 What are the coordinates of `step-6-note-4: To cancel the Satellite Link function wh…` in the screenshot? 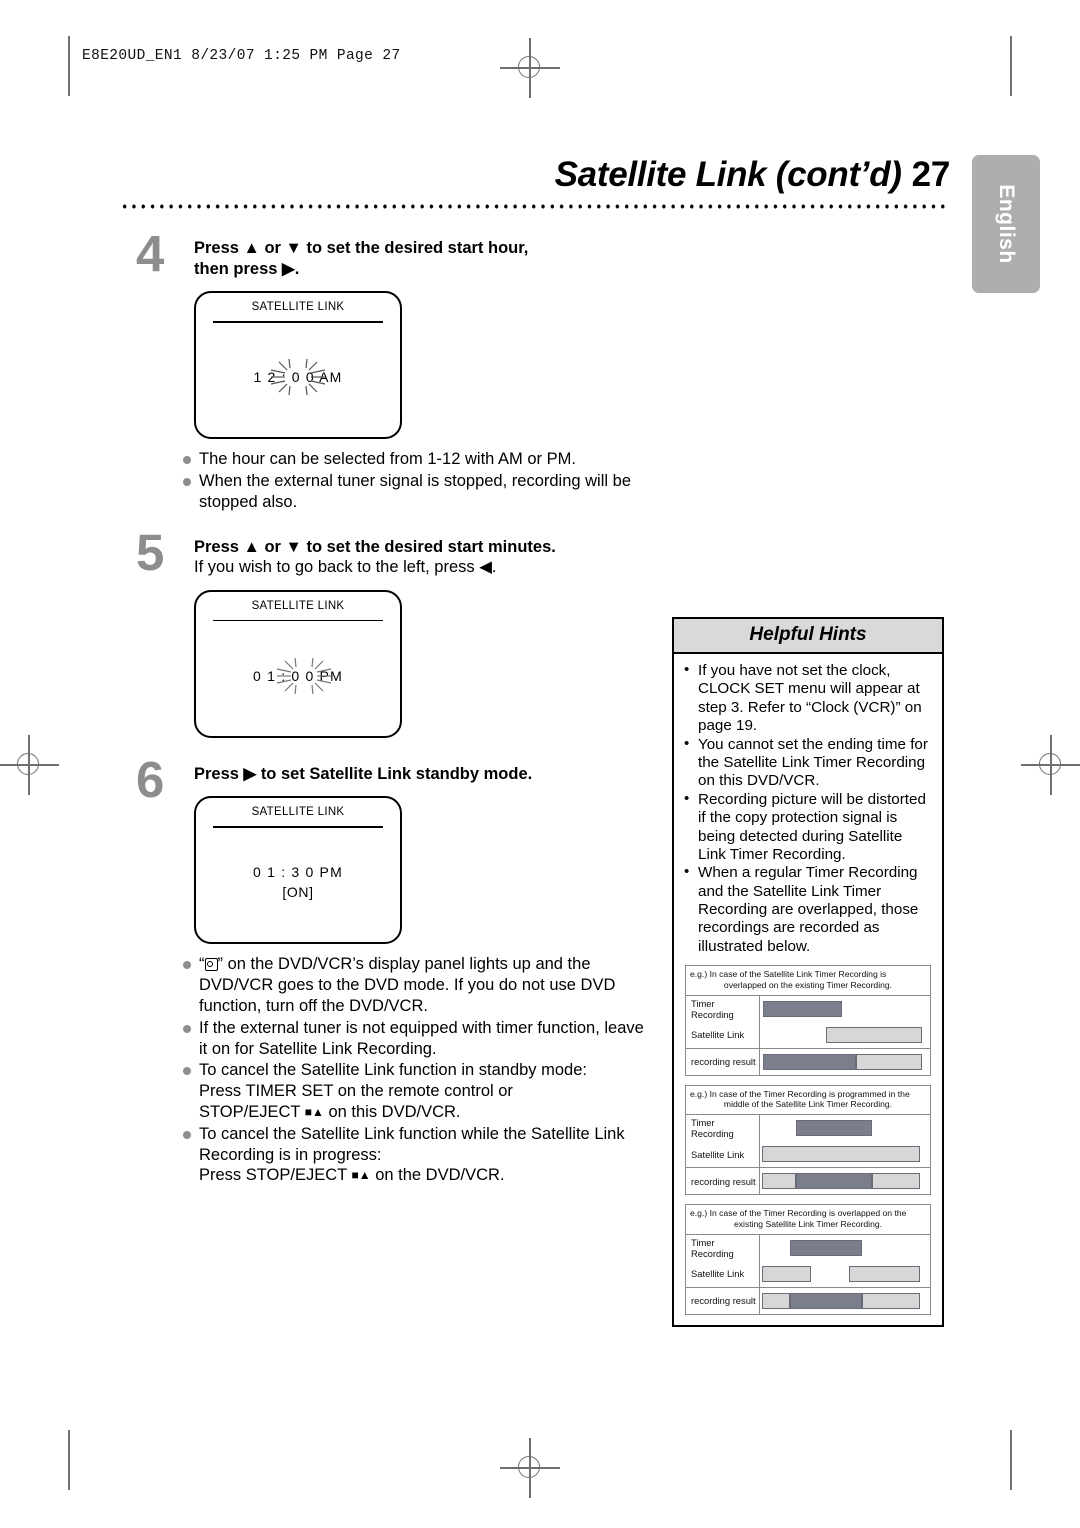 It's located at (419, 1155).